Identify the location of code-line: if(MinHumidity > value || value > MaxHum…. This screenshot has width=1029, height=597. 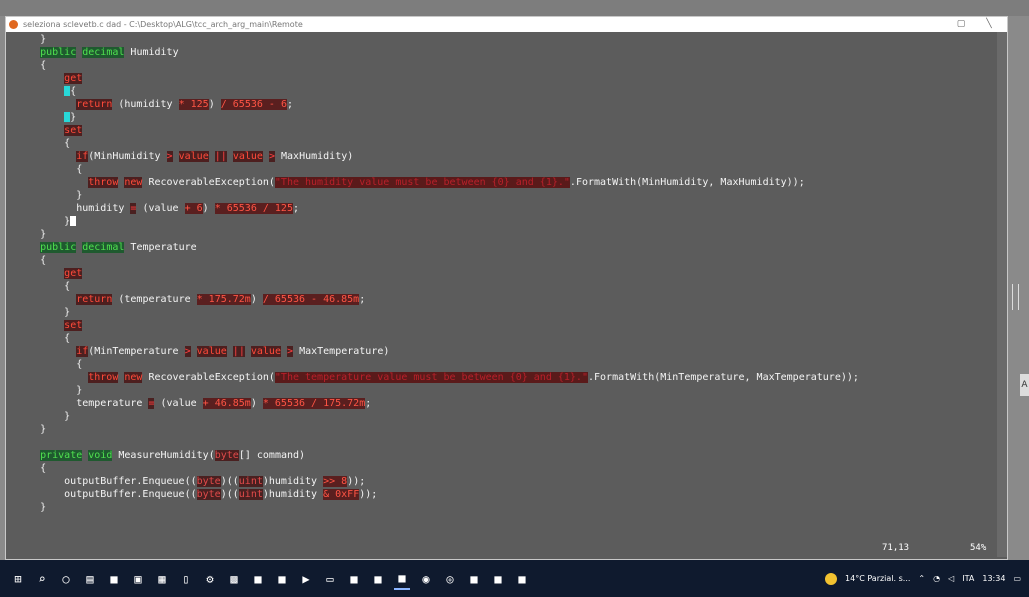
(504, 156).